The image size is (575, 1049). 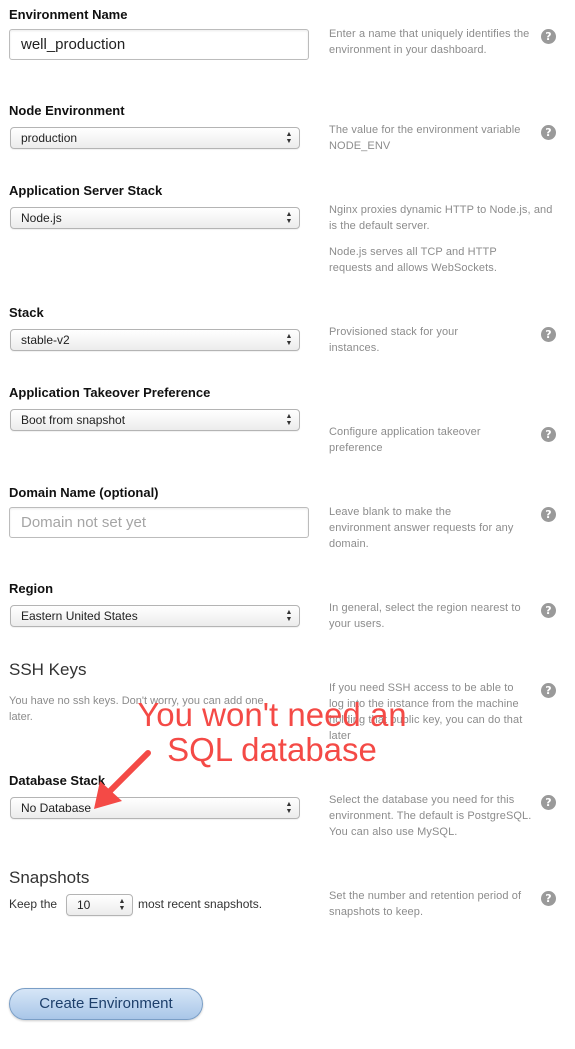 What do you see at coordinates (155, 218) in the screenshot?
I see `app-stack-select: Node.js ▲ ▼` at bounding box center [155, 218].